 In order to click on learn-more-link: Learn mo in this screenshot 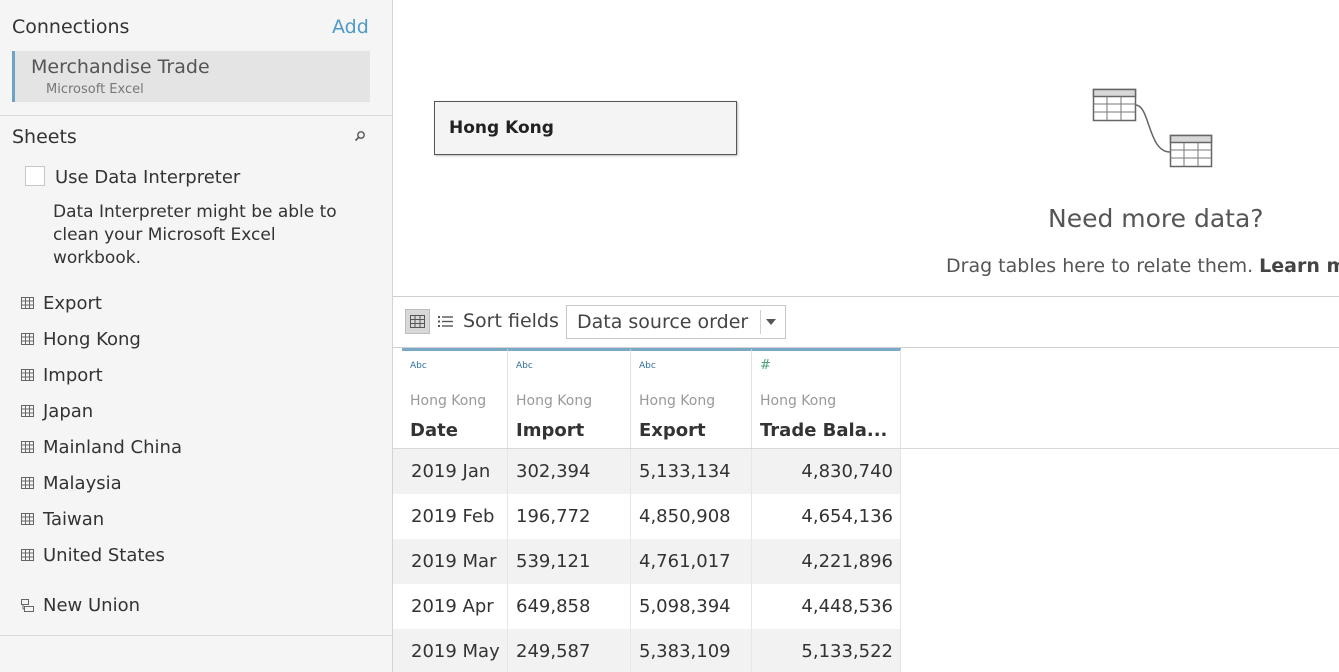, I will do `click(1299, 266)`.